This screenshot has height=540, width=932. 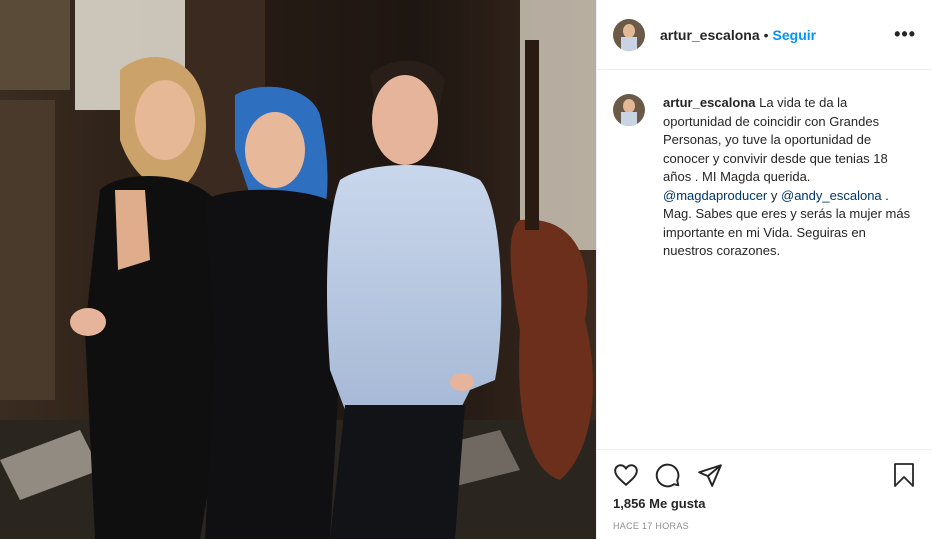 I want to click on mention-andy-escalona: @andy_escalona, so click(x=831, y=195).